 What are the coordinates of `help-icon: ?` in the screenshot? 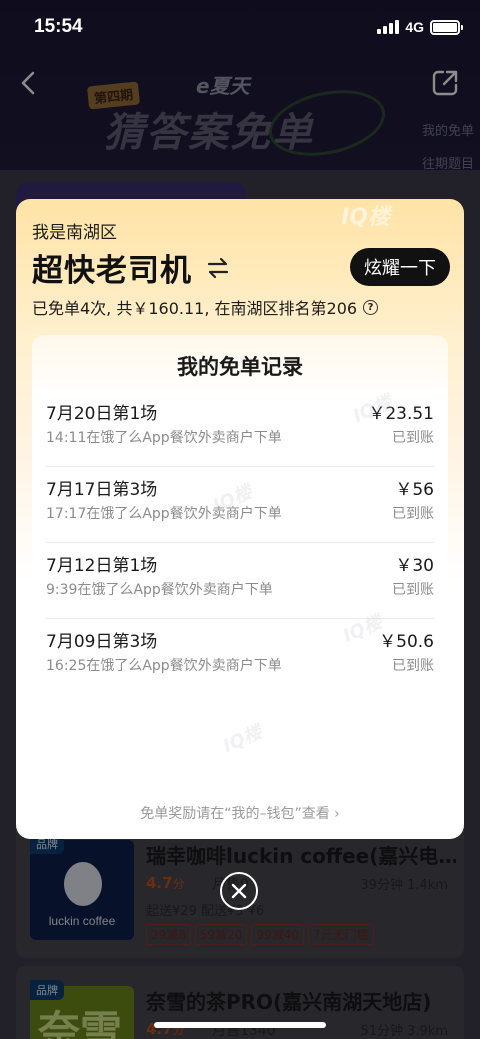 It's located at (371, 307).